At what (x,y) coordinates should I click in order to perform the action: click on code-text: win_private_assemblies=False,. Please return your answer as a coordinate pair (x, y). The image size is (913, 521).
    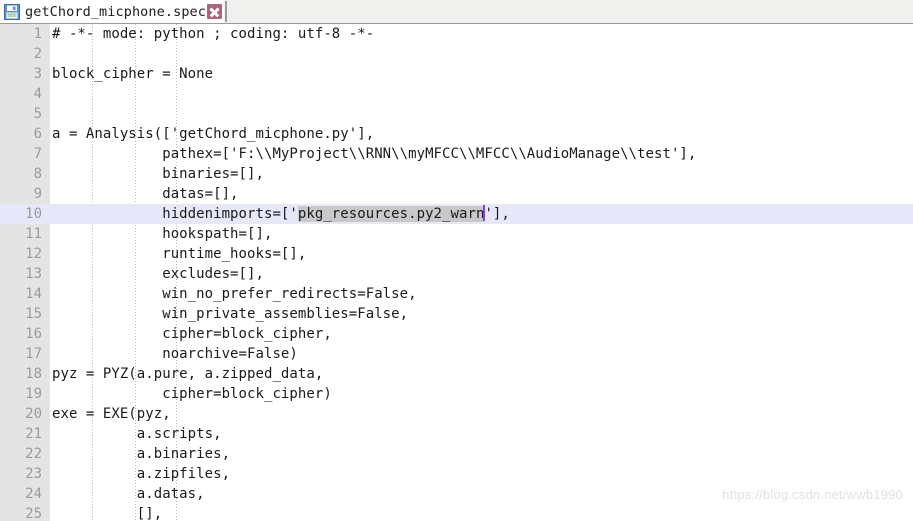
    Looking at the image, I should click on (230, 314).